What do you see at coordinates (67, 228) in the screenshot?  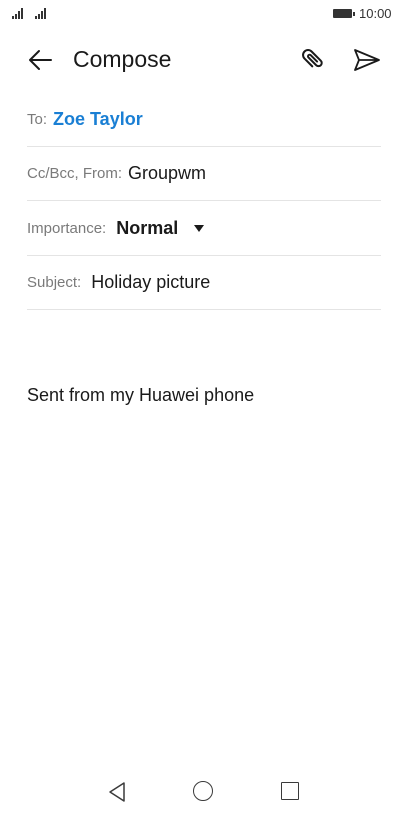 I see `importance-label: Importance:` at bounding box center [67, 228].